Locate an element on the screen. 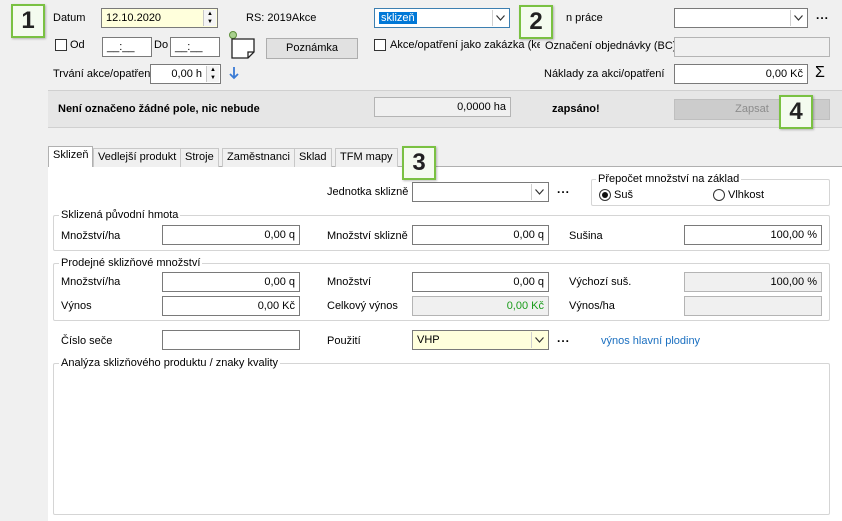 Image resolution: width=842 pixels, height=521 pixels. tab-zamestnanci: Zaměstnanci is located at coordinates (258, 157).